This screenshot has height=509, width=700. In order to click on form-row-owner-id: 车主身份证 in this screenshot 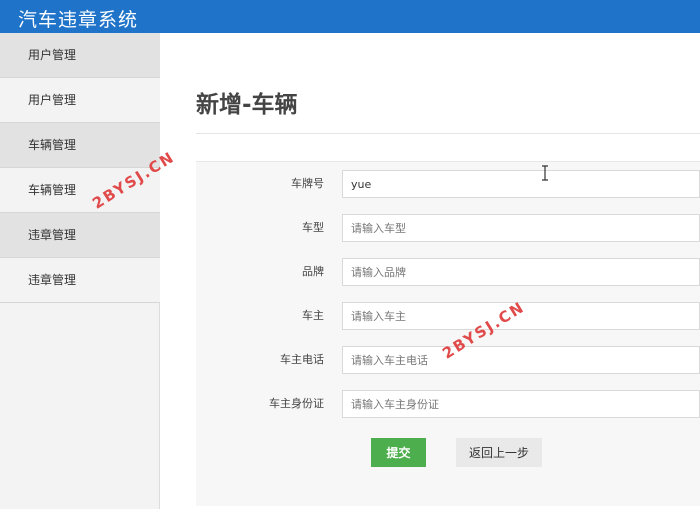, I will do `click(448, 404)`.